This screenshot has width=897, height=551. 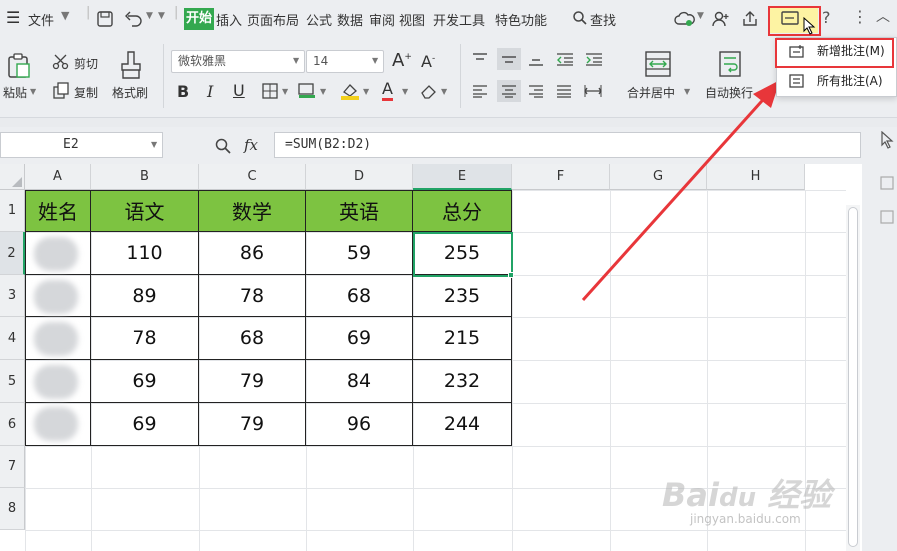 I want to click on table-cell: 89, so click(x=145, y=296).